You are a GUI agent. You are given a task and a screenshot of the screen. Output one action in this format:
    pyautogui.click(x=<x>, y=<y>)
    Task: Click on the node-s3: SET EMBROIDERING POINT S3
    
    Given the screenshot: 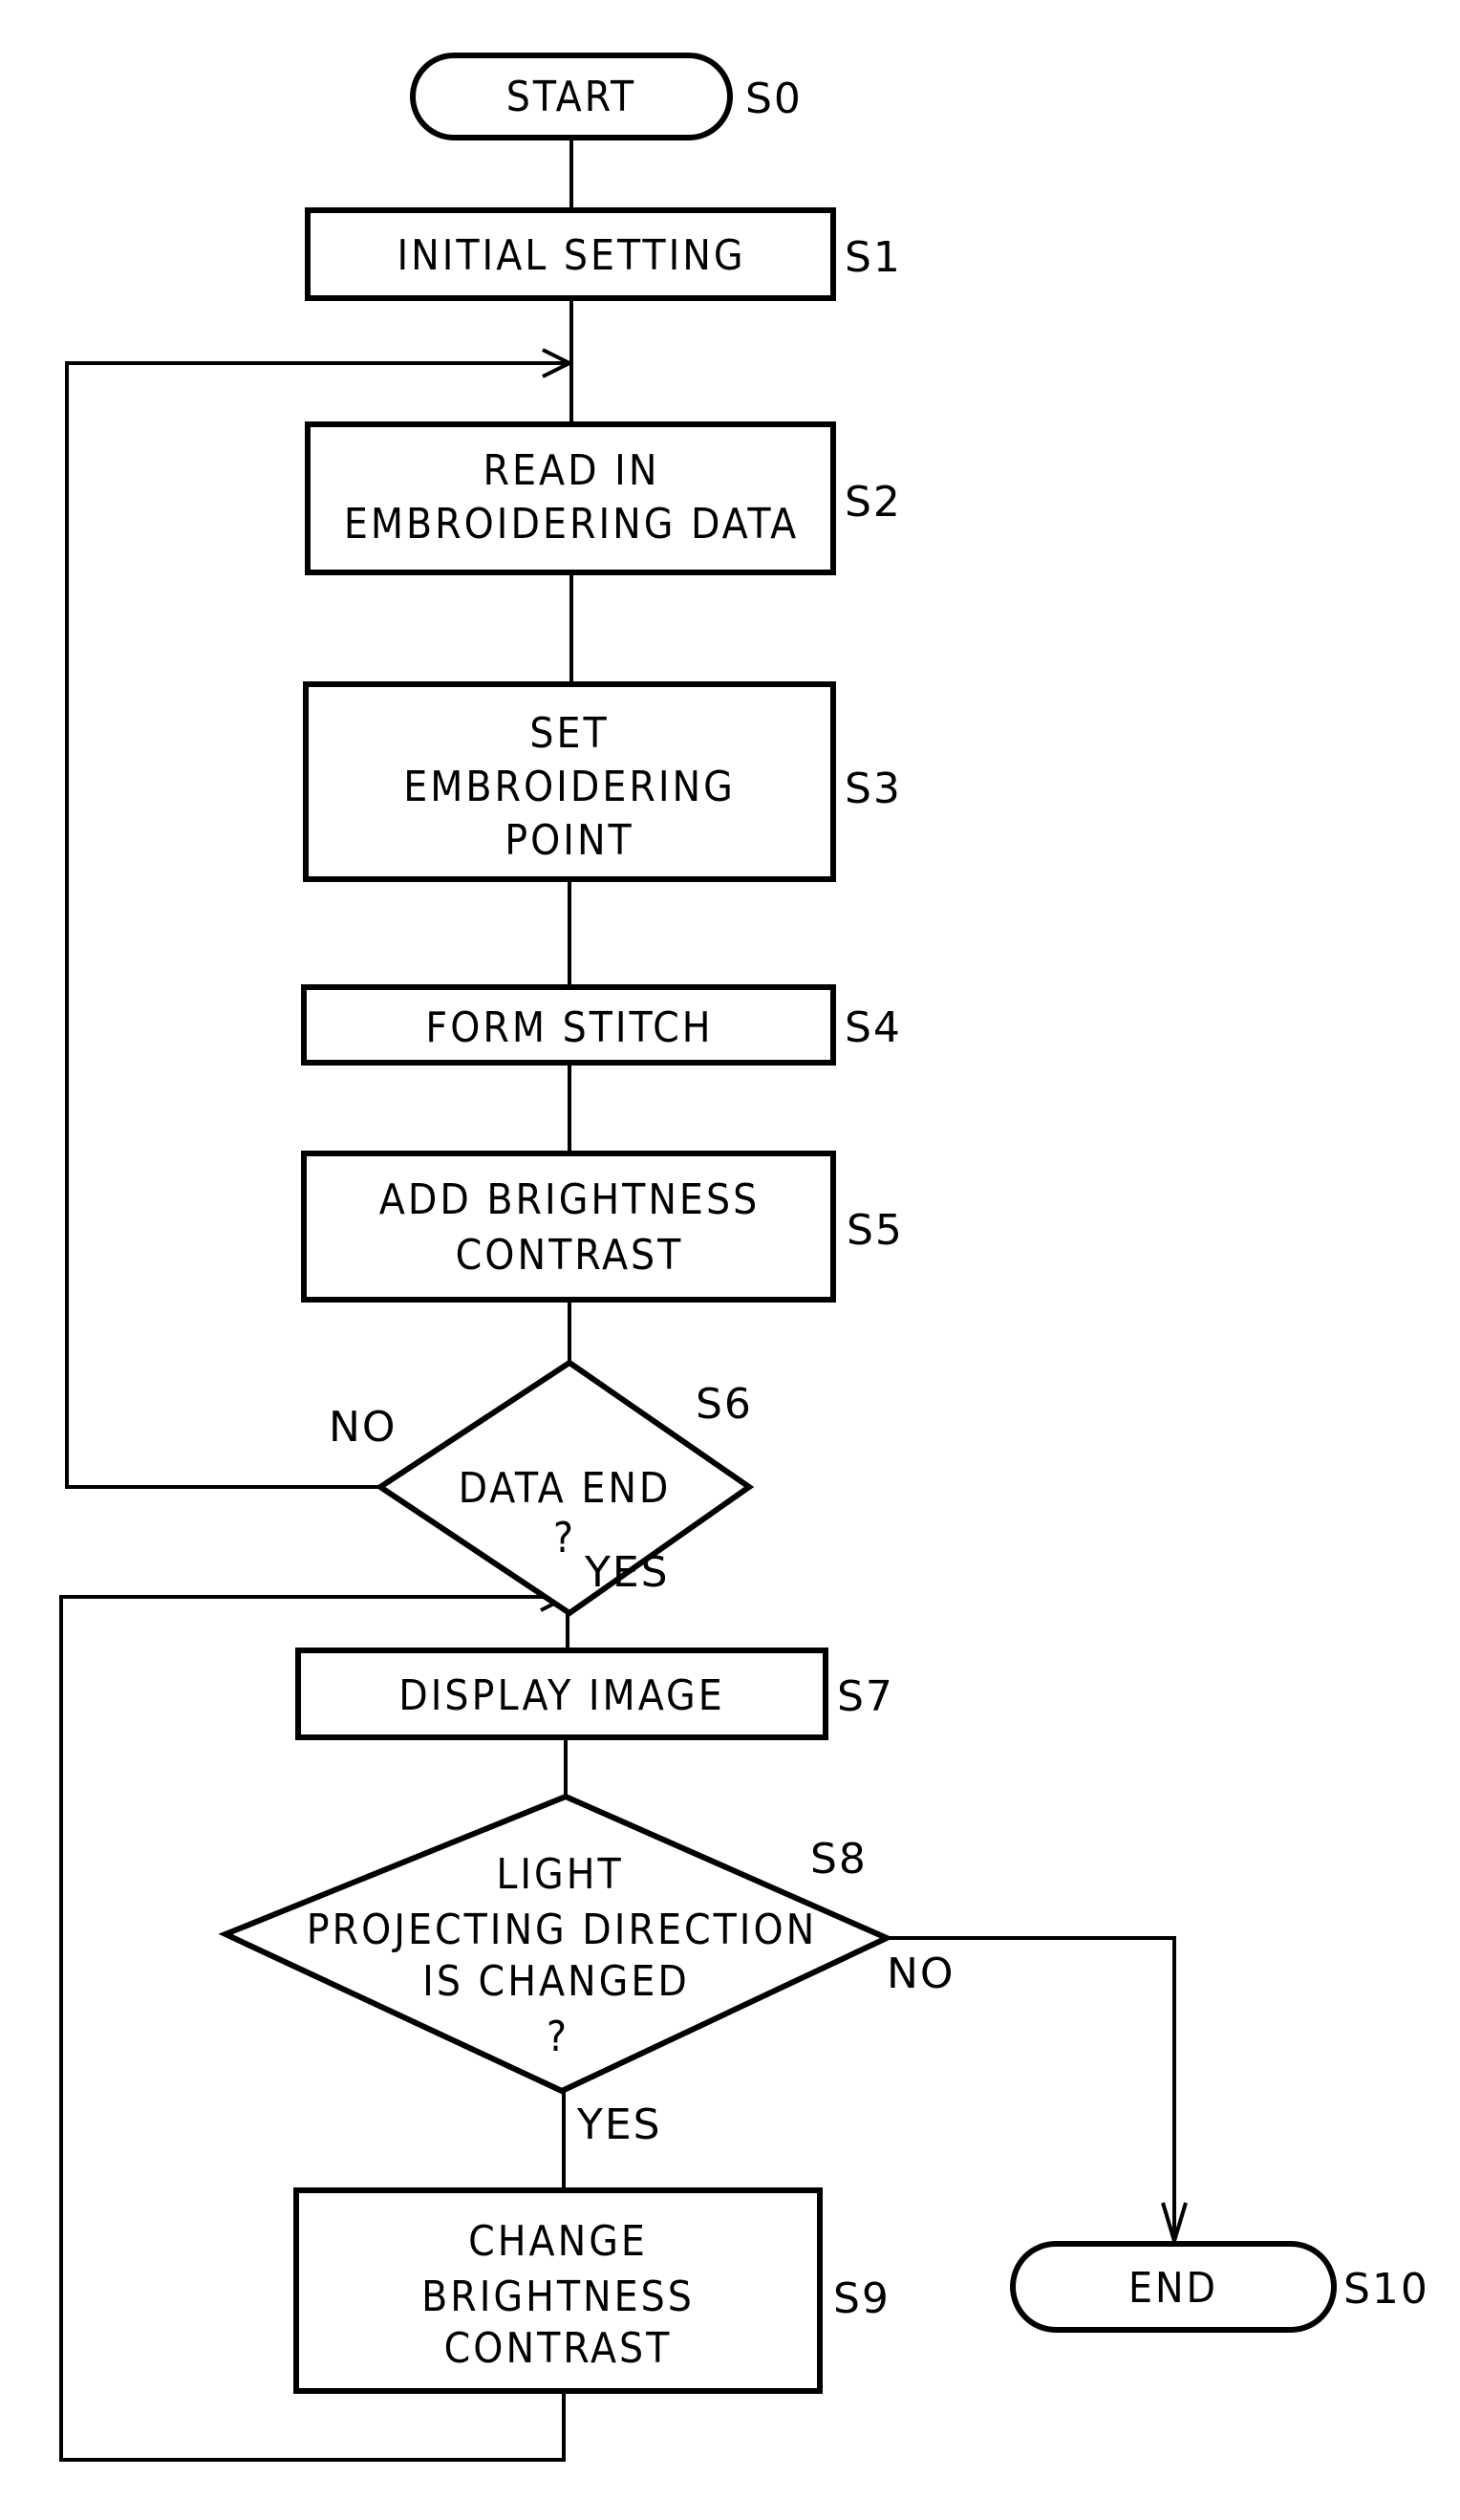 What is the action you would take?
    pyautogui.click(x=602, y=782)
    